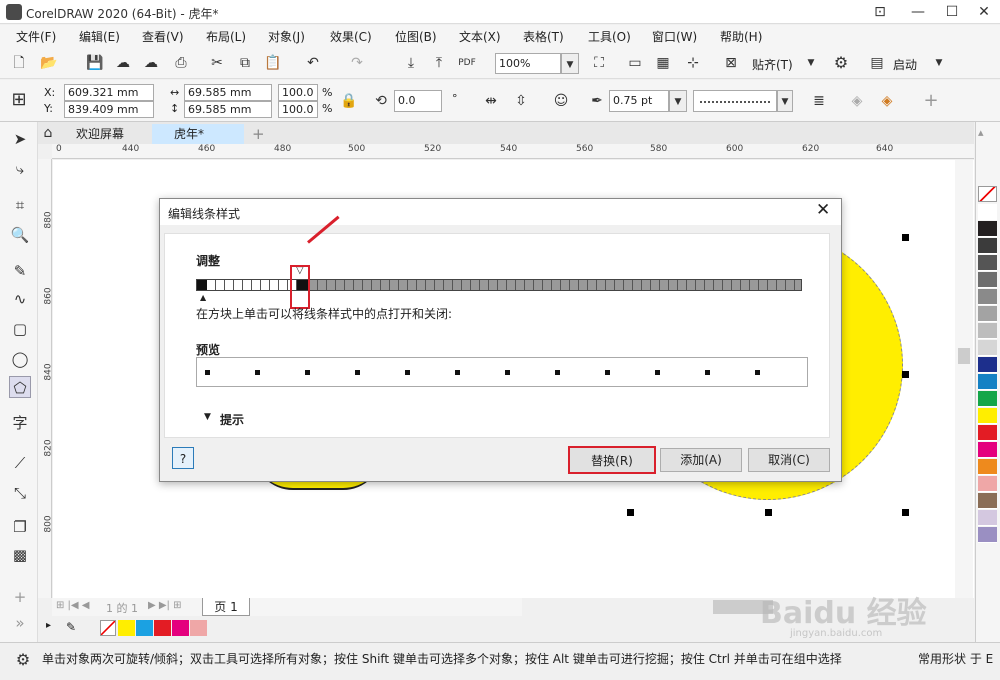 The width and height of the screenshot is (1000, 680). What do you see at coordinates (151, 63) in the screenshot?
I see `cloud-icon: ☁` at bounding box center [151, 63].